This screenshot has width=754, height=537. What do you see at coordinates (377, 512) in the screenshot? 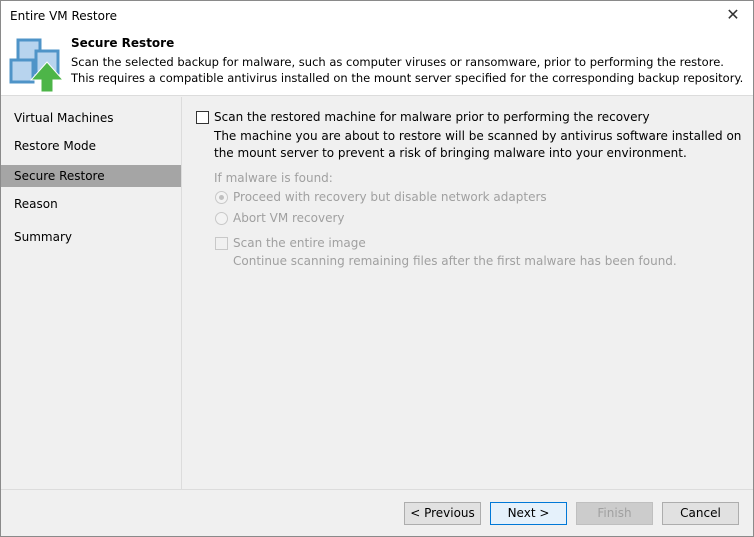
I see `wizard-footer: < Previous Next > Finish Cancel` at bounding box center [377, 512].